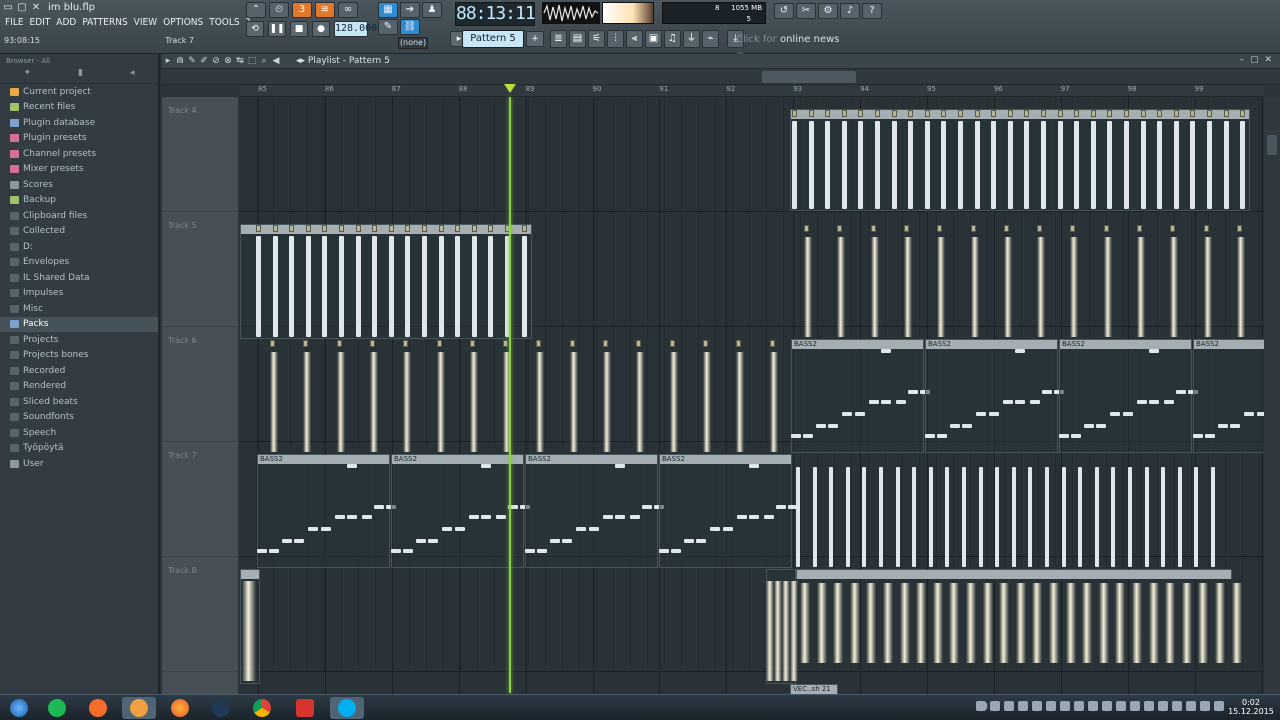  I want to click on browser-item: Työpöytä, so click(79, 449).